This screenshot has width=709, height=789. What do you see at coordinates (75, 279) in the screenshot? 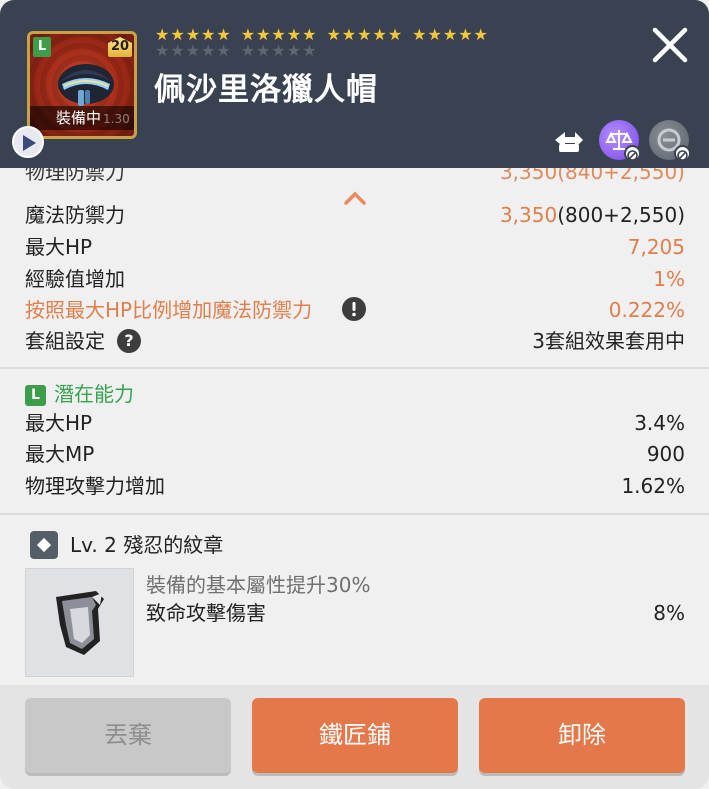
I see `stat-label: 經驗值增加` at bounding box center [75, 279].